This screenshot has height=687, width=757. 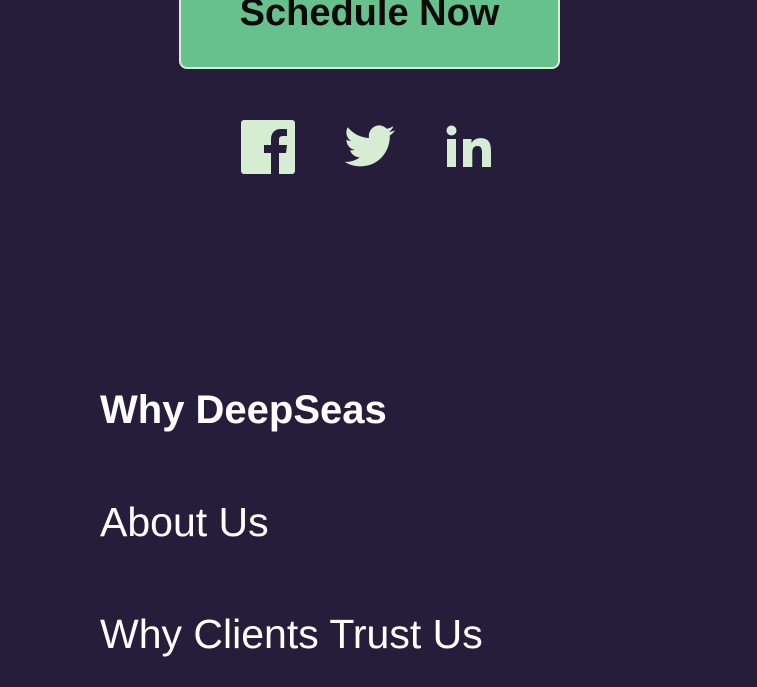 What do you see at coordinates (291, 634) in the screenshot?
I see `why-clients-trust-us-link: Why Clients Trust Us` at bounding box center [291, 634].